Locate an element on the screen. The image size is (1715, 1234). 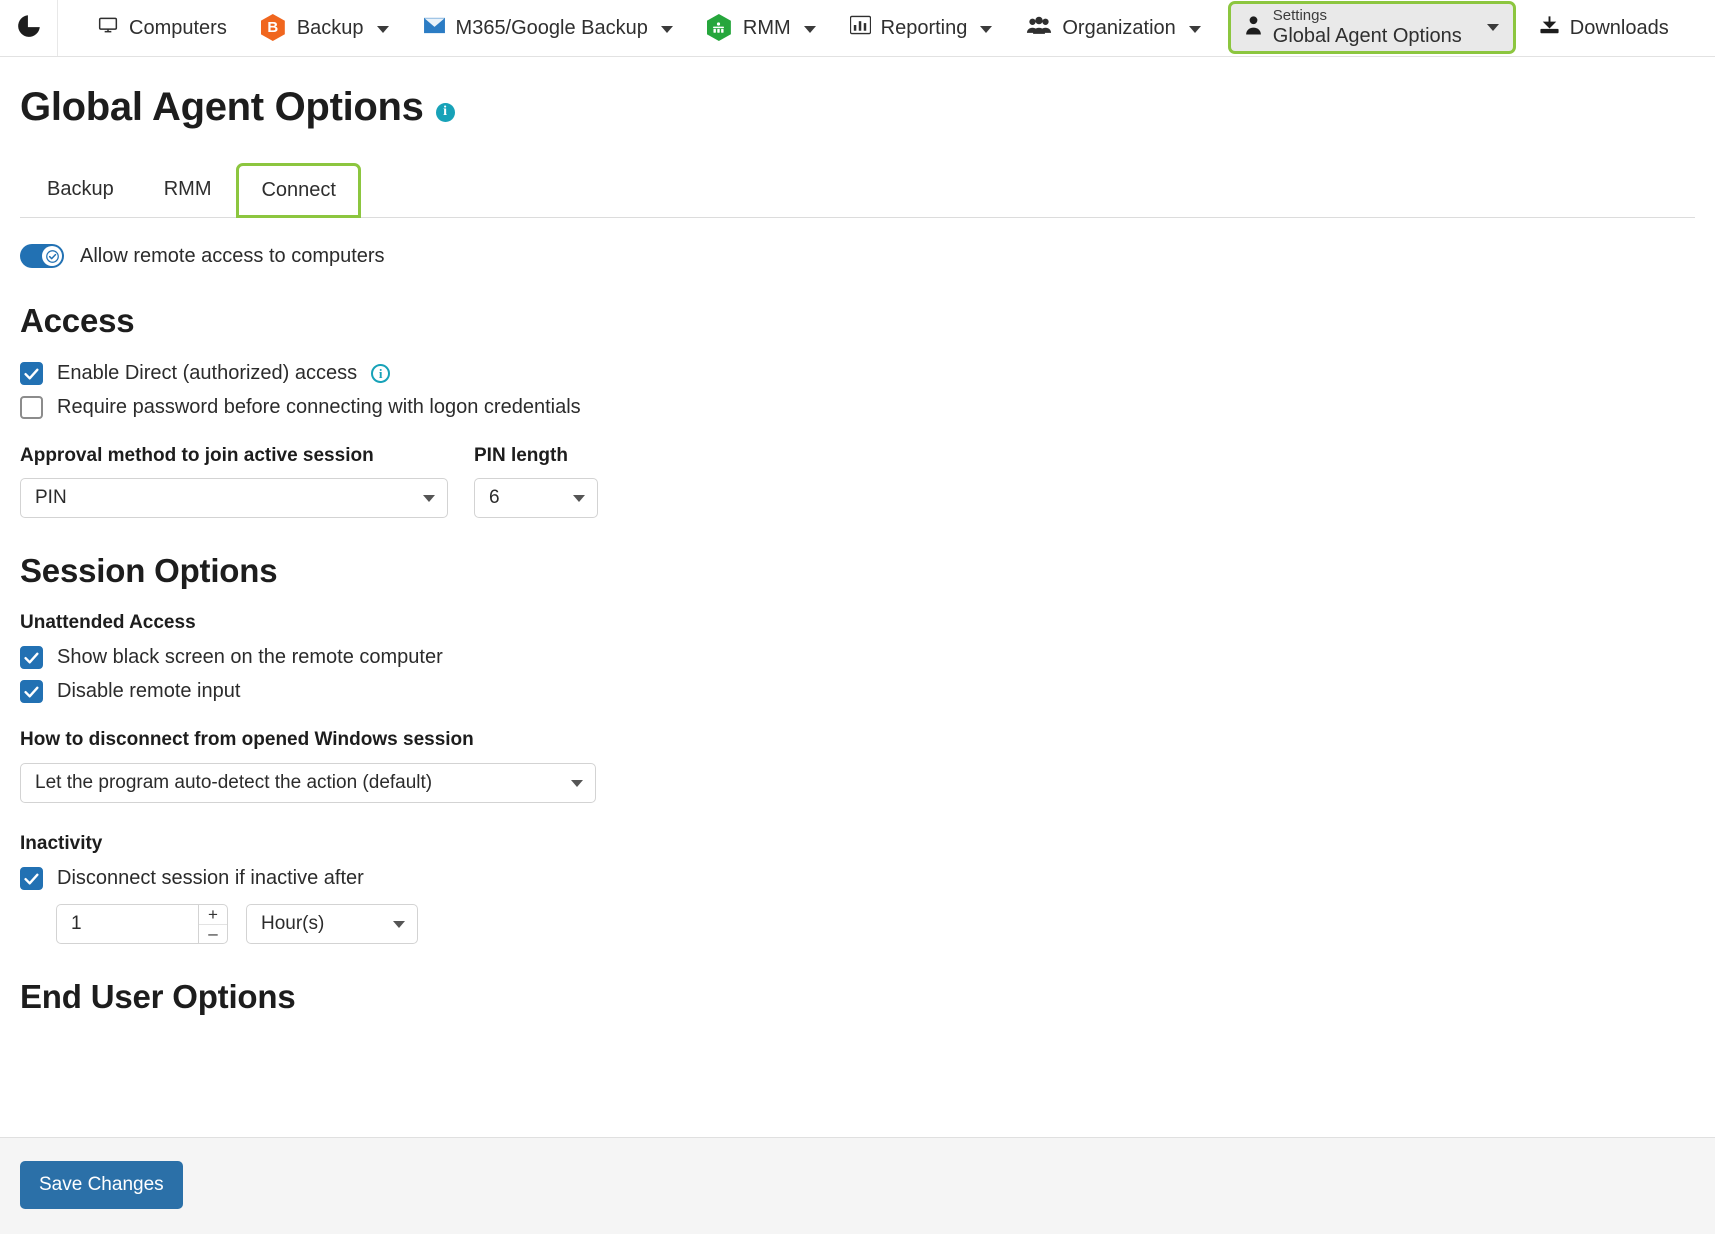
nav-label-organization: Organization is located at coordinates (1119, 27).